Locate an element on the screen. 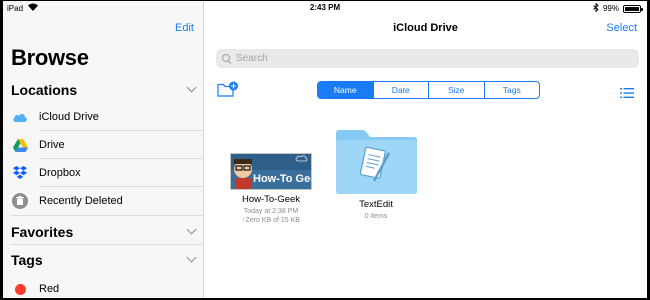 Image resolution: width=650 pixels, height=300 pixels. folder-icon is located at coordinates (376, 162).